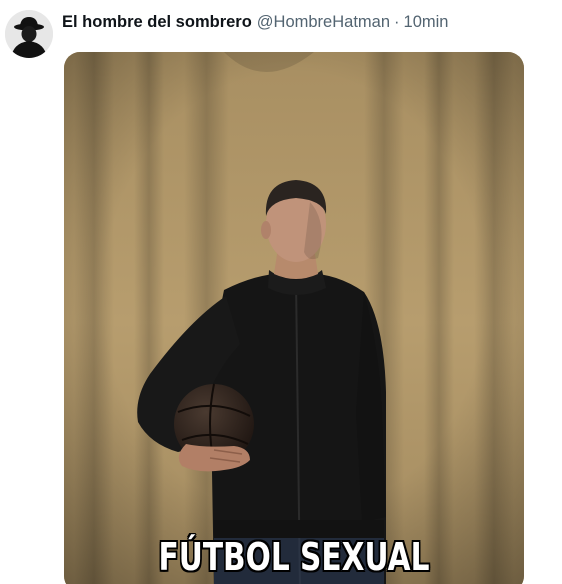 Image resolution: width=562 pixels, height=584 pixels. I want to click on hat-silhouette-icon, so click(29, 34).